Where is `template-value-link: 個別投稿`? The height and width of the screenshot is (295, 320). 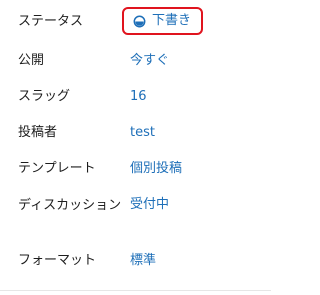
template-value-link: 個別投稿 is located at coordinates (156, 169).